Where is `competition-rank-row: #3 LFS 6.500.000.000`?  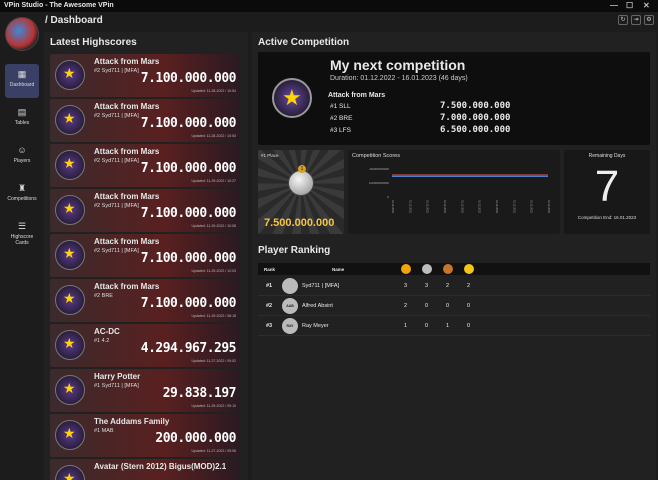 competition-rank-row: #3 LFS 6.500.000.000 is located at coordinates (420, 130).